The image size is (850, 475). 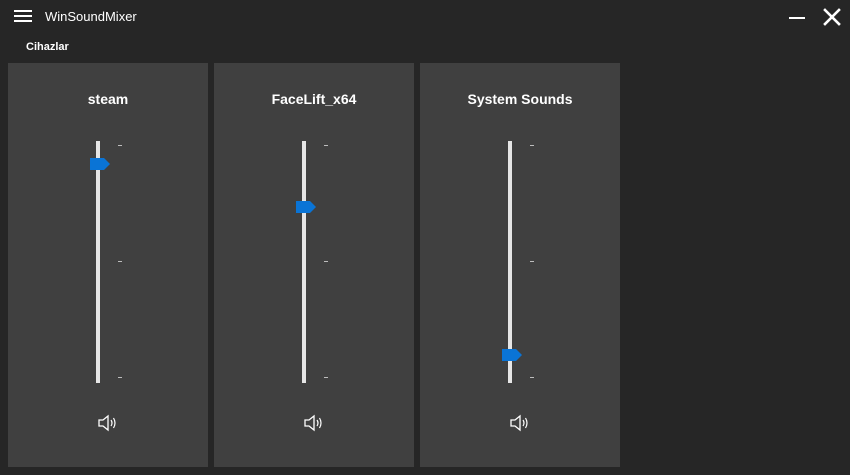 I want to click on channel-name: System Sounds, so click(x=520, y=99).